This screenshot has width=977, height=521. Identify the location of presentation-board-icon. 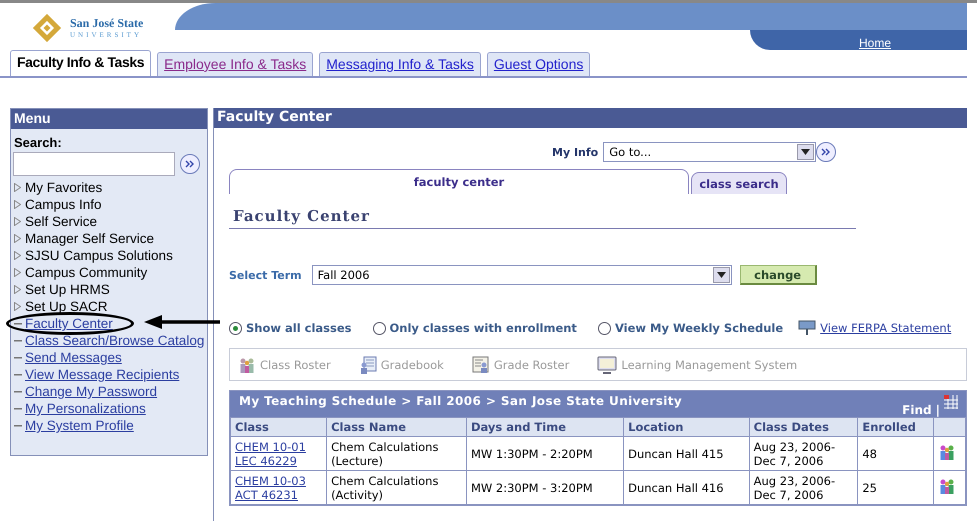
(807, 328).